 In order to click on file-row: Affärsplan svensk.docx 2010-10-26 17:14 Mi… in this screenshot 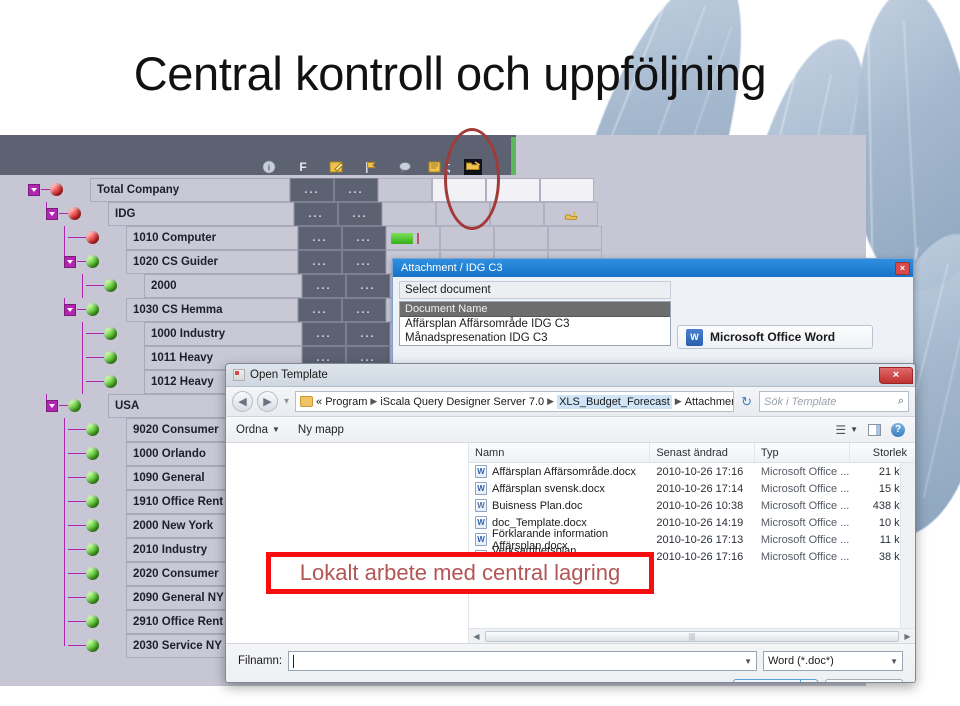, I will do `click(692, 488)`.